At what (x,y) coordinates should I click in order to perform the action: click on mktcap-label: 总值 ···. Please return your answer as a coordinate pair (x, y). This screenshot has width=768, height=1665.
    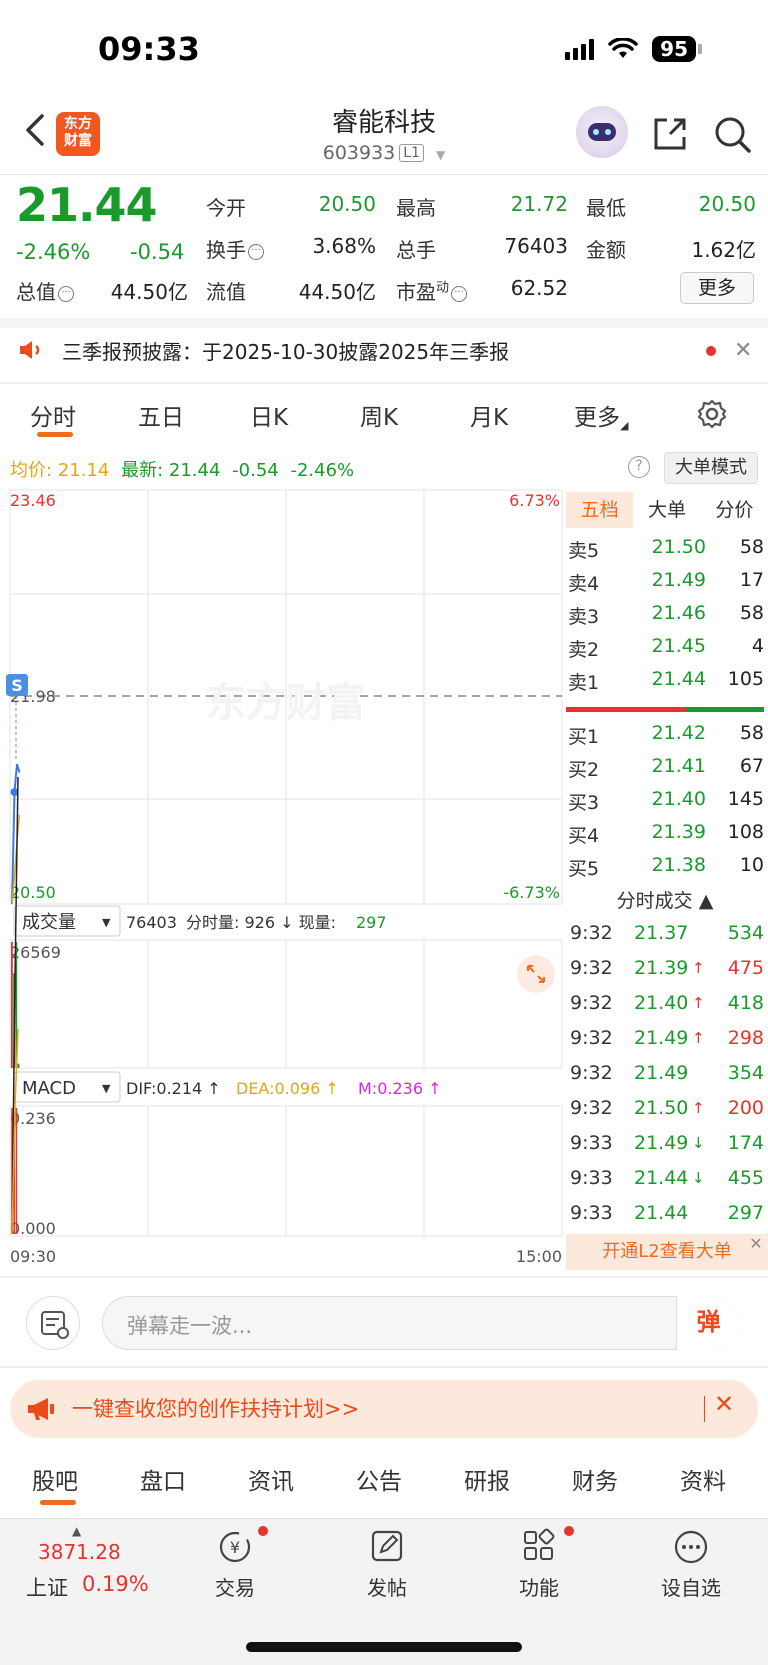
    Looking at the image, I should click on (45, 290).